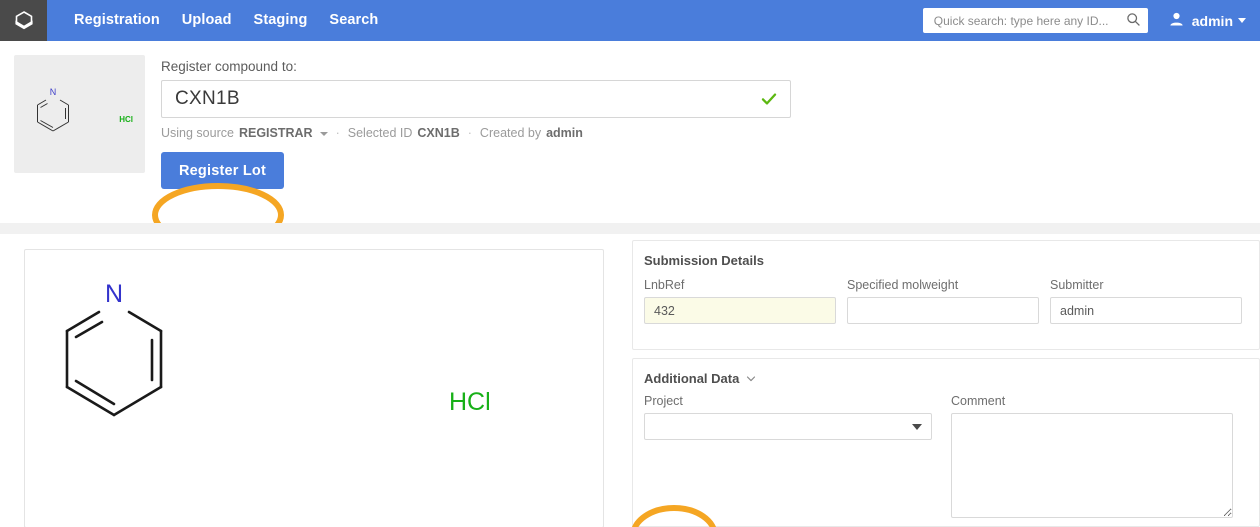 Image resolution: width=1260 pixels, height=527 pixels. Describe the element at coordinates (788, 456) in the screenshot. I see `project-field-group: Project` at that location.